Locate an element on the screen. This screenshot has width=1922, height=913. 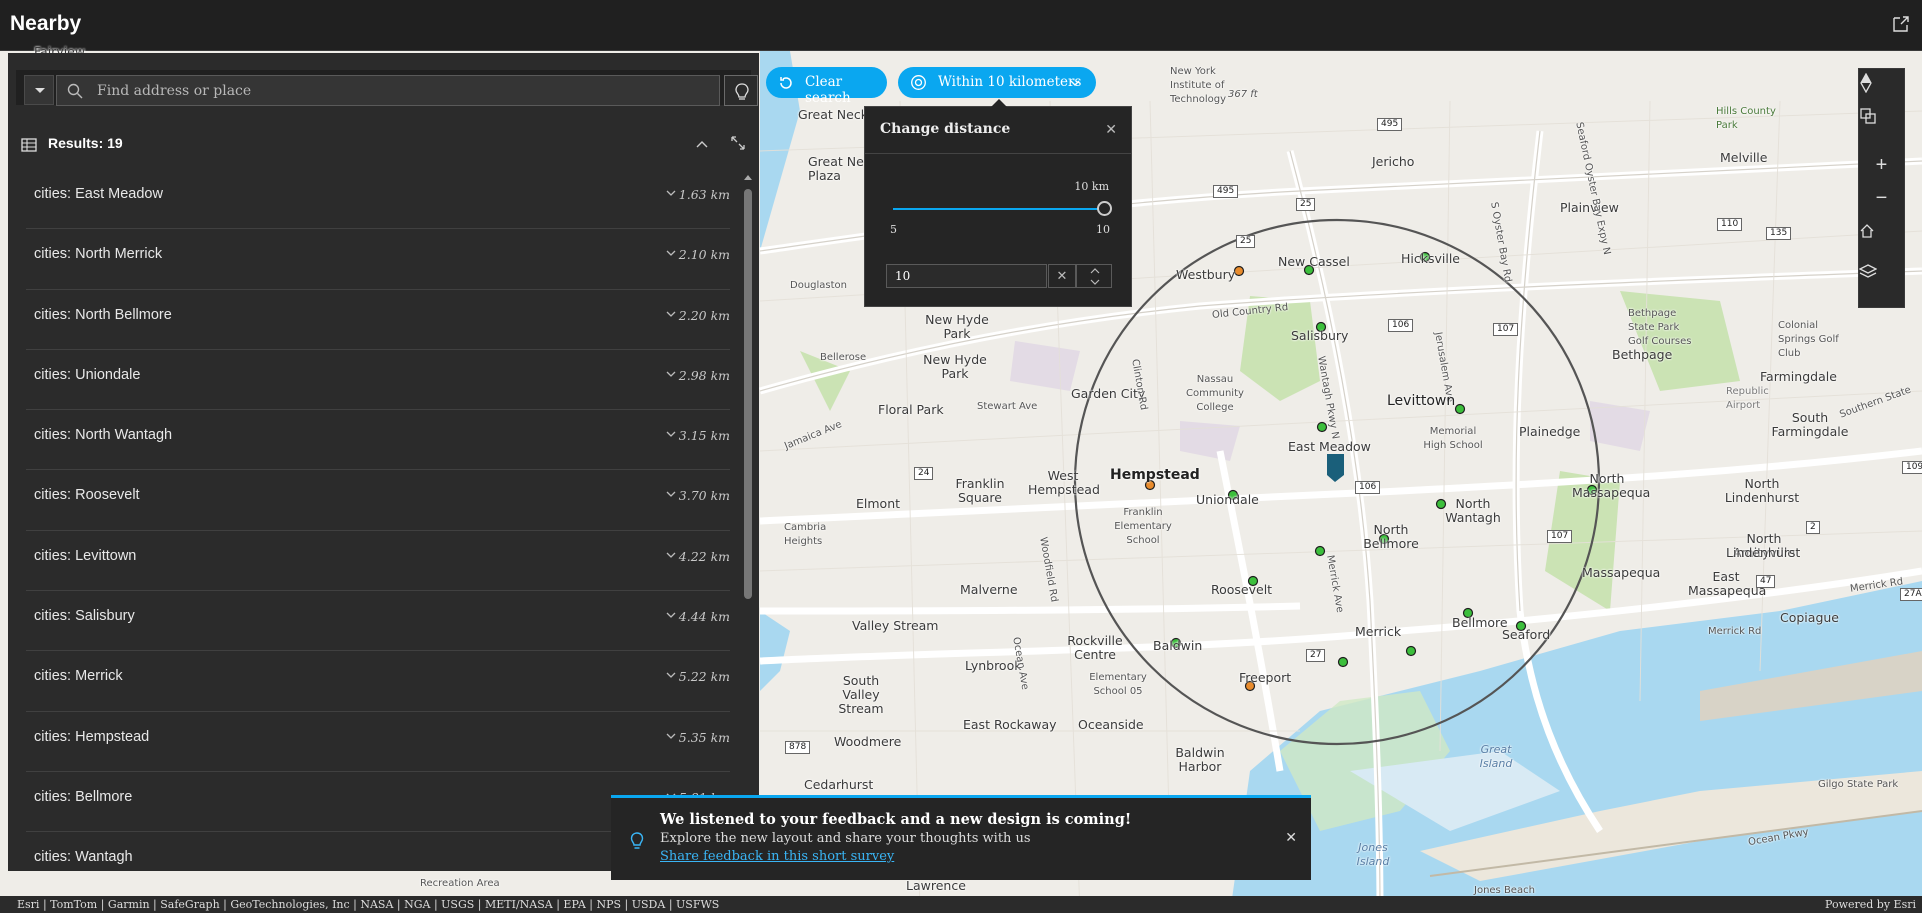
result-distance: 4.22 km is located at coordinates (704, 556).